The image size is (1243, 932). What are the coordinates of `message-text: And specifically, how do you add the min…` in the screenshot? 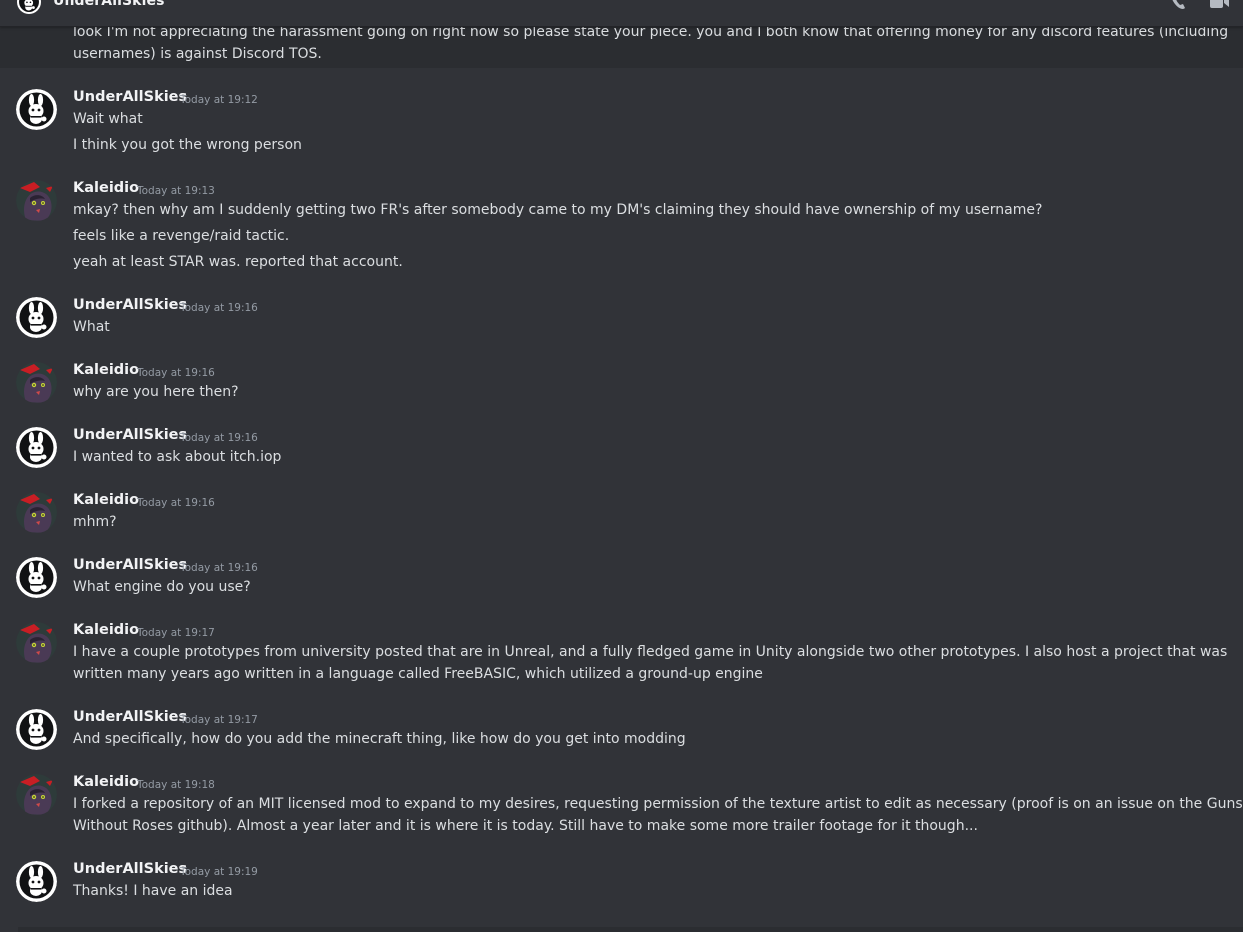 It's located at (379, 739).